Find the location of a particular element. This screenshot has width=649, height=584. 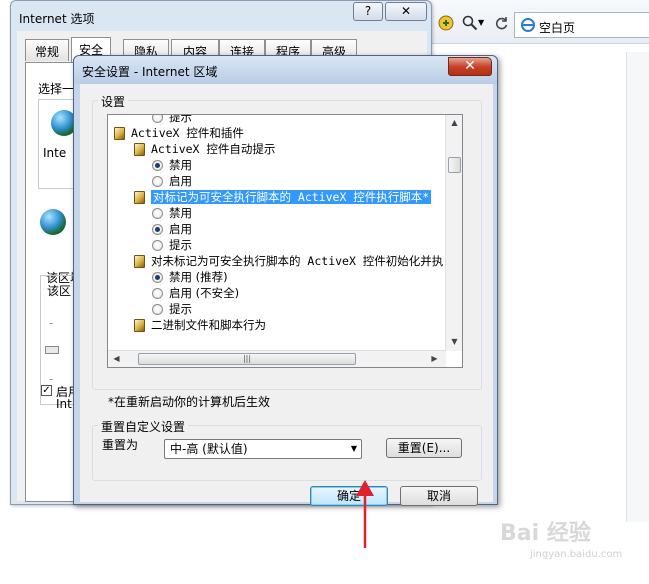

cancel-button: 取消 is located at coordinates (439, 496).